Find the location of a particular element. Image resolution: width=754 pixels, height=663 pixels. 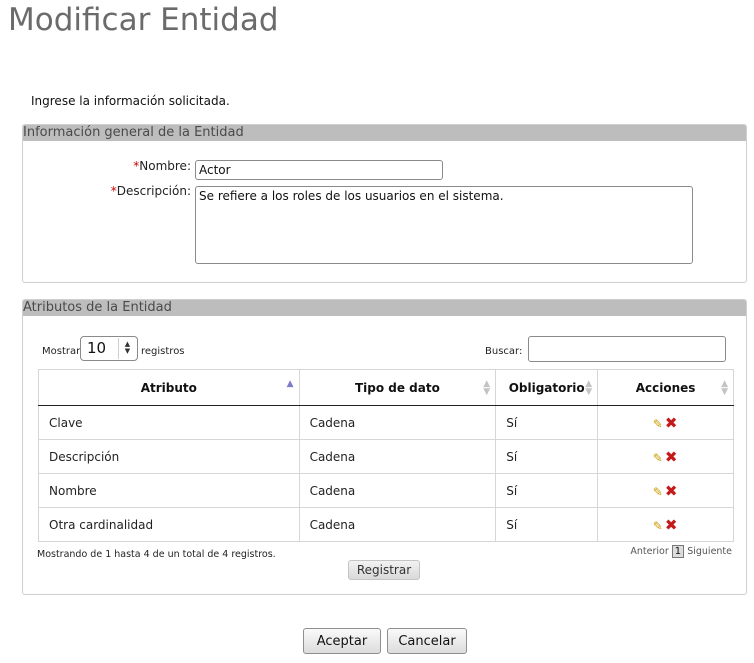

instructions-text: Ingrese la información solicitada. is located at coordinates (130, 101).